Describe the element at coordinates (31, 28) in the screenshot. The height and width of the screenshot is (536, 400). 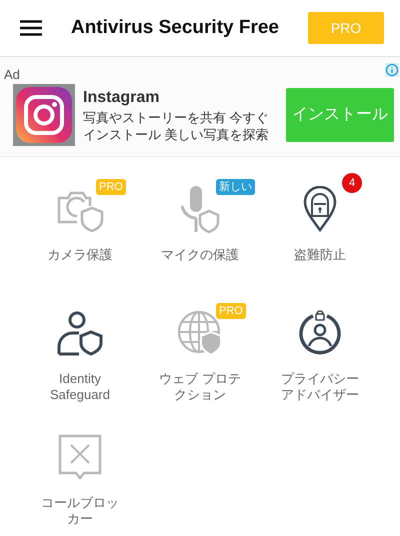
I see `menu-icon` at that location.